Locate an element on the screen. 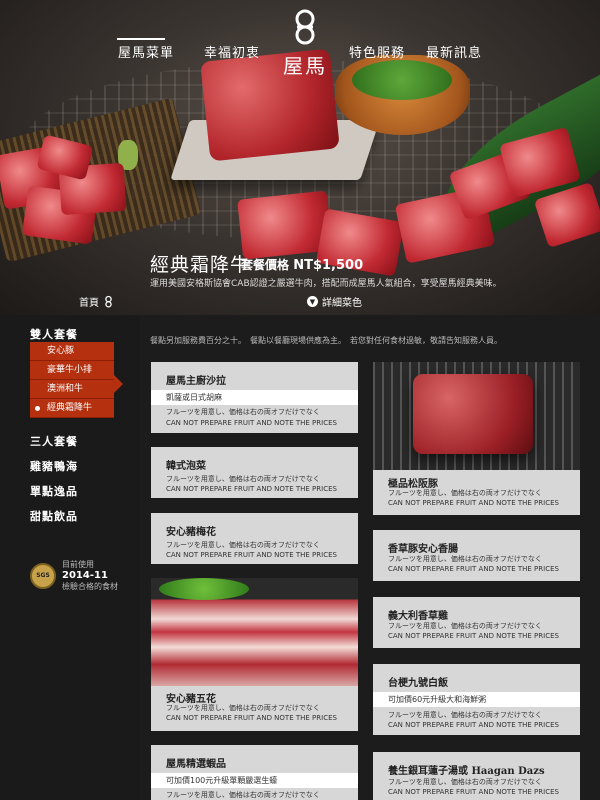  dish-name: 香草豚安心香腸 is located at coordinates (423, 549).